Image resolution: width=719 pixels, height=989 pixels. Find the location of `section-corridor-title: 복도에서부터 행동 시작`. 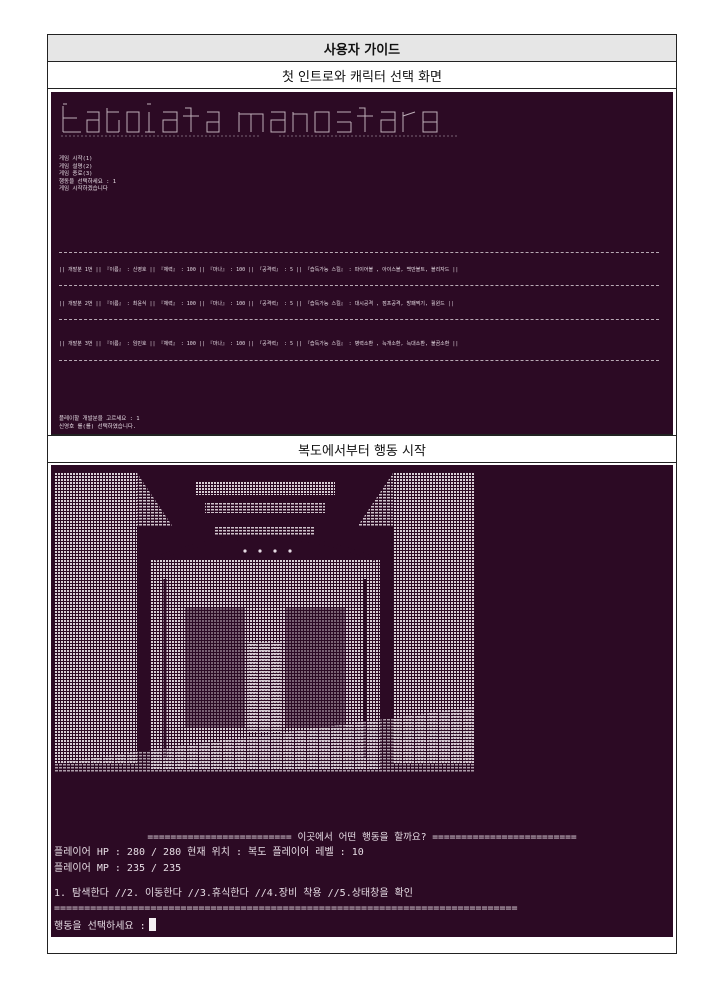

section-corridor-title: 복도에서부터 행동 시작 is located at coordinates (362, 449).